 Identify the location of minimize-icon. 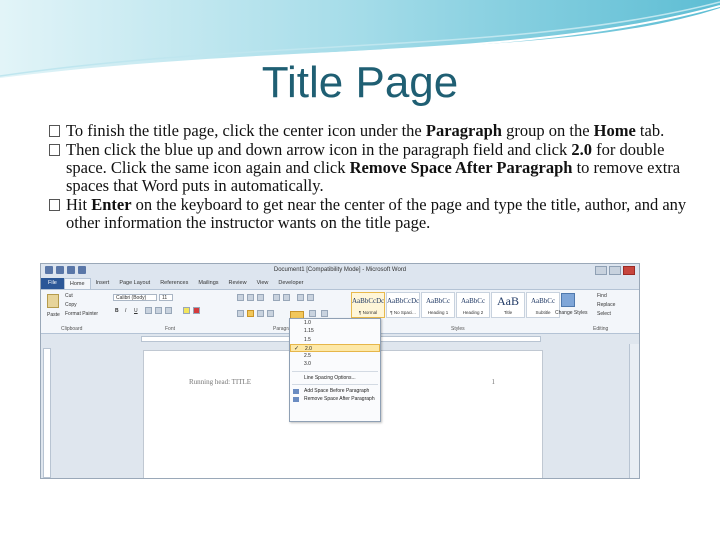
(601, 270).